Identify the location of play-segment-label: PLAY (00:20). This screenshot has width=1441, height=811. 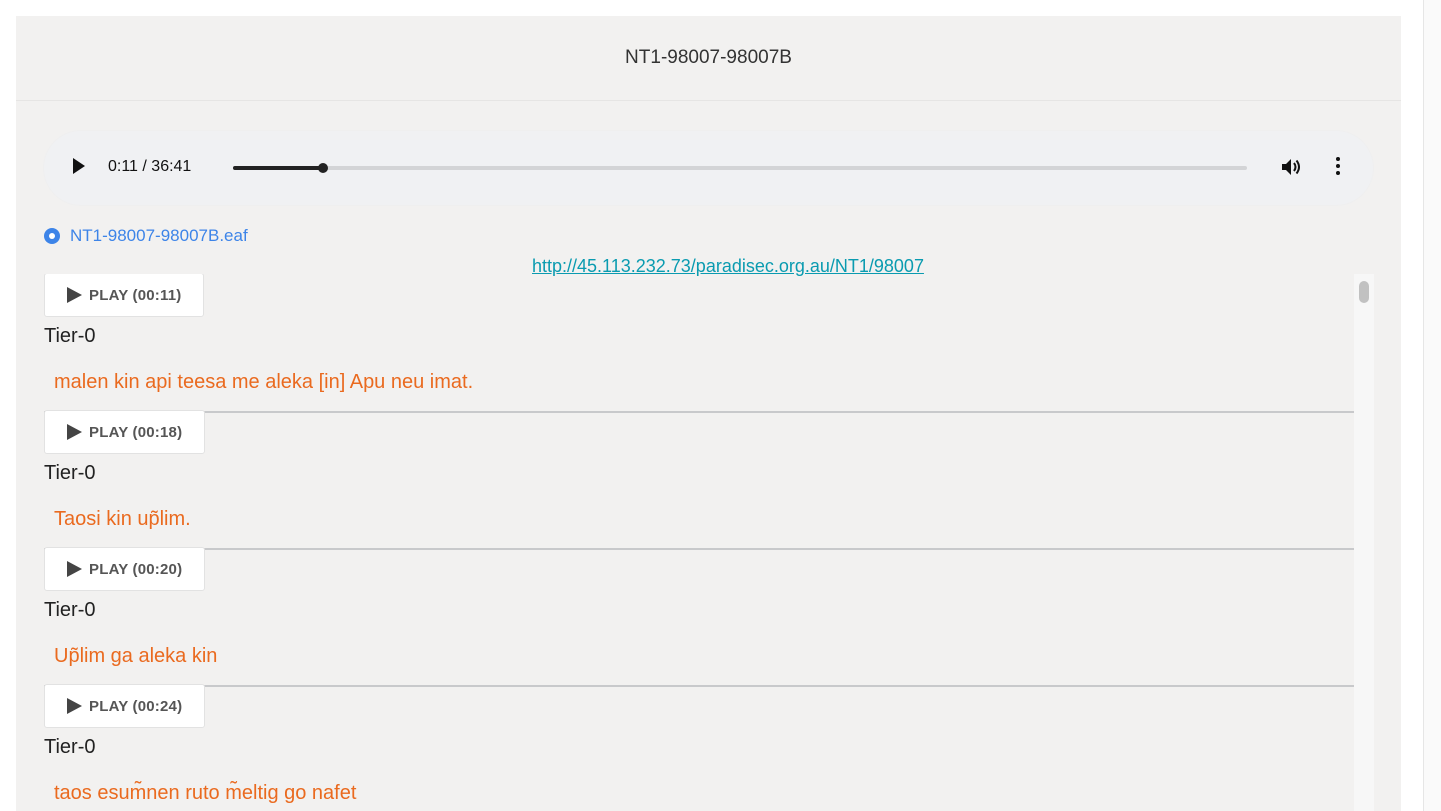
(136, 569).